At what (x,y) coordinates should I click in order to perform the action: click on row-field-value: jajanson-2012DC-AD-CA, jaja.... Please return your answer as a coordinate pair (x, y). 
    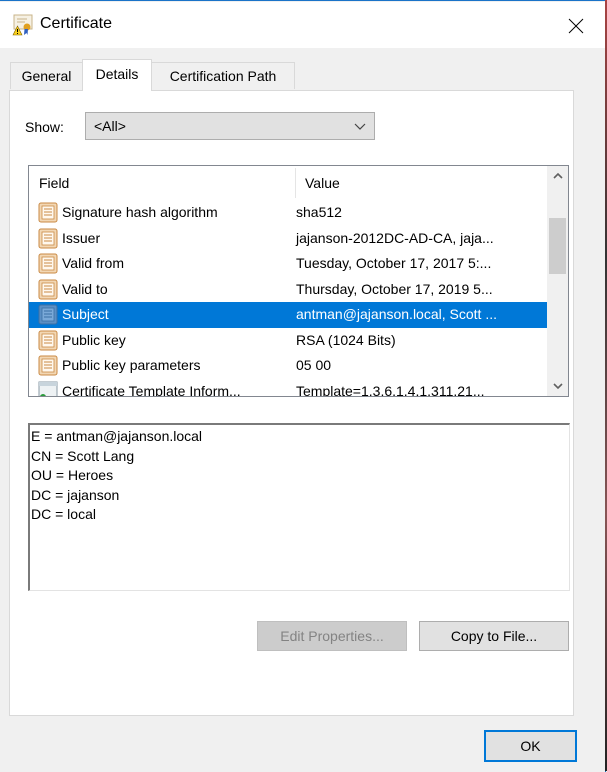
    Looking at the image, I should click on (395, 237).